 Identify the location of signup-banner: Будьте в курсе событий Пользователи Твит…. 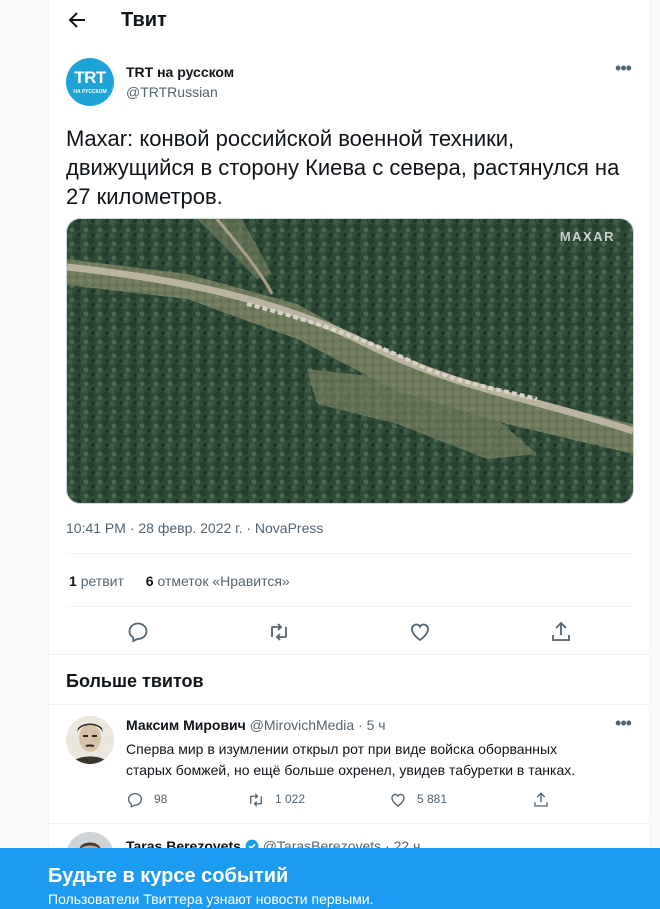
(330, 878).